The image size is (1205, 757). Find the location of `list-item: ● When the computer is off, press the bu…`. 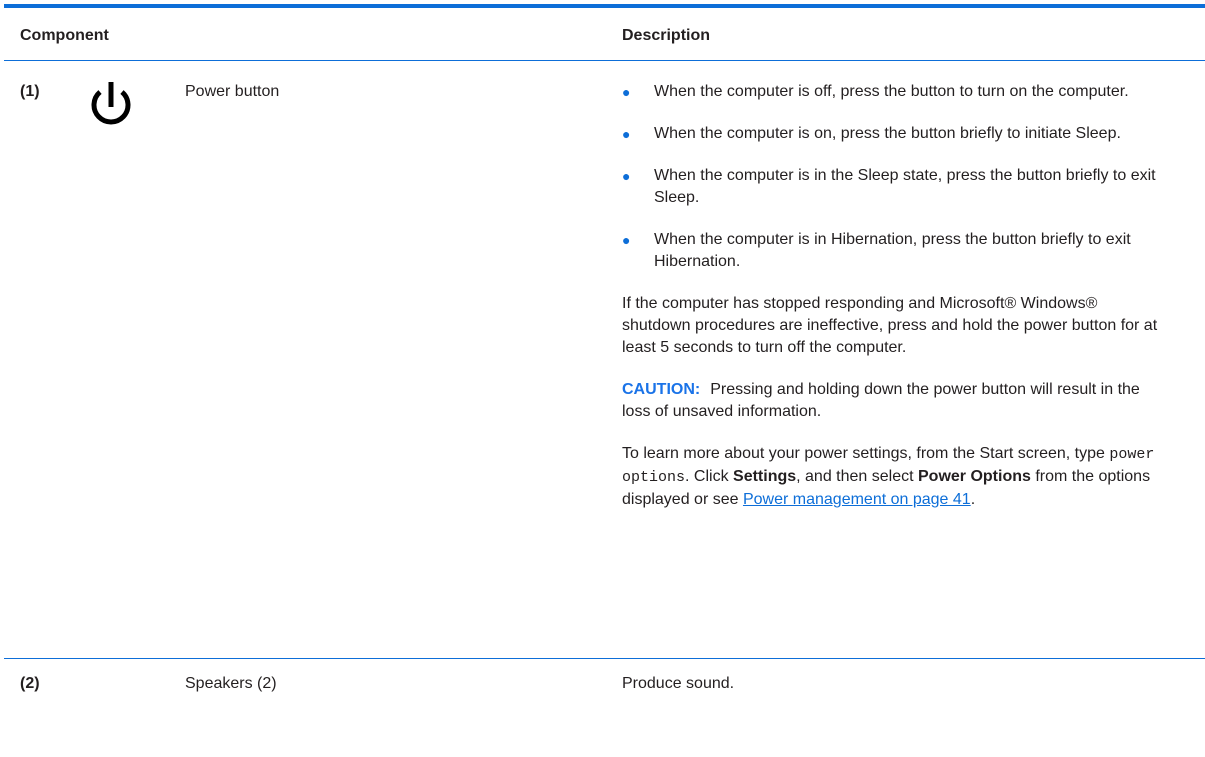

list-item: ● When the computer is off, press the bu… is located at coordinates (893, 92).